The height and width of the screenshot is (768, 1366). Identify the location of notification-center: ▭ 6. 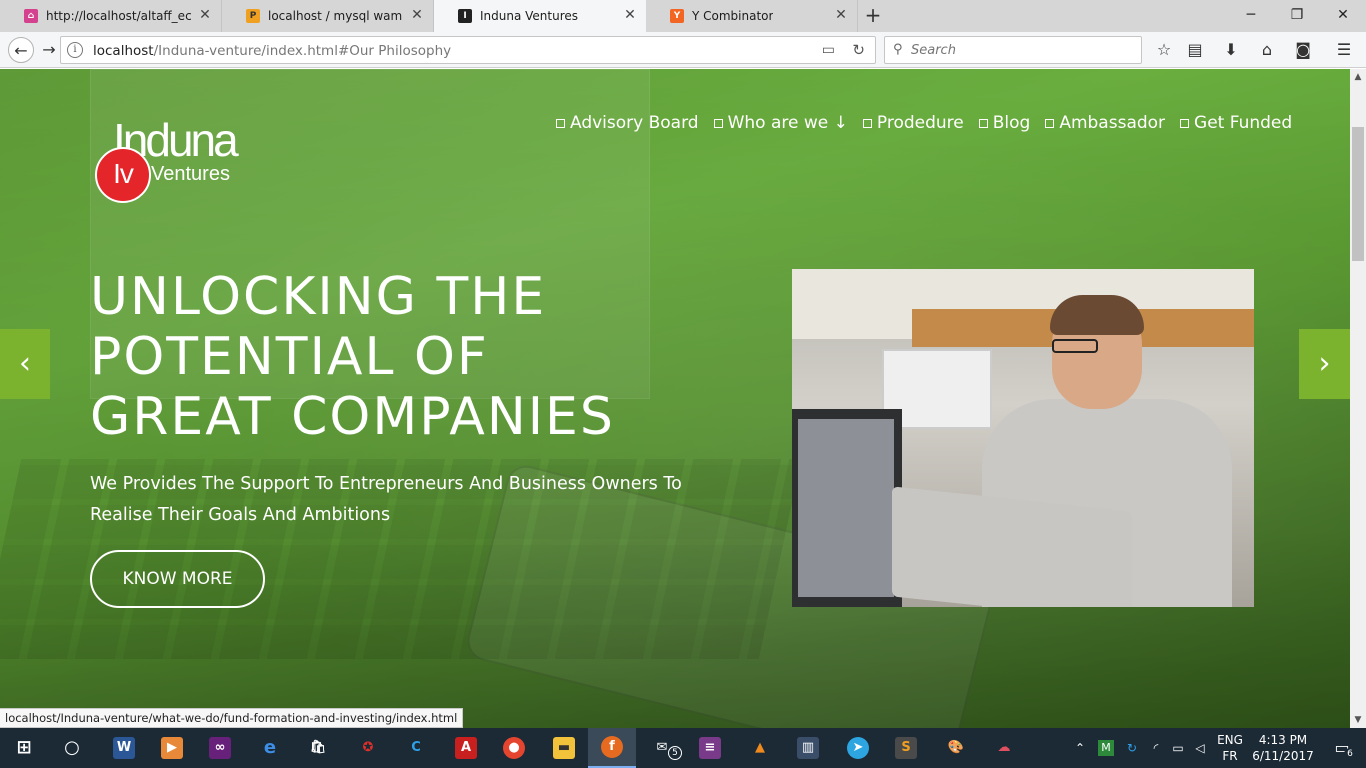
(1342, 748).